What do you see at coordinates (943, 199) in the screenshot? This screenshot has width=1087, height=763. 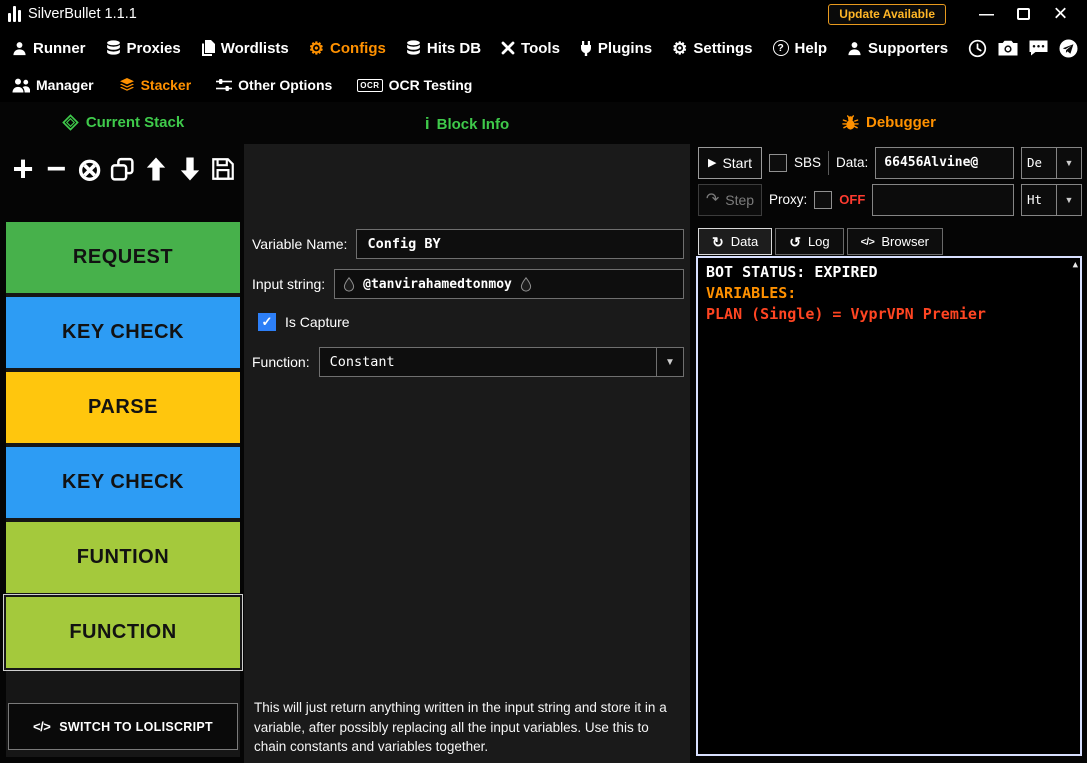 I see `proxy-input` at bounding box center [943, 199].